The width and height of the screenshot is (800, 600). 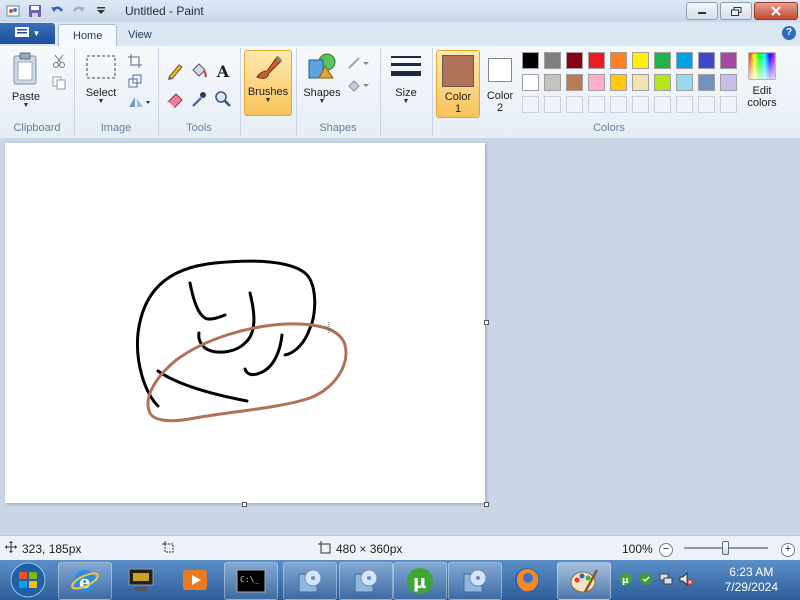 I want to click on crop-icon, so click(x=135, y=61).